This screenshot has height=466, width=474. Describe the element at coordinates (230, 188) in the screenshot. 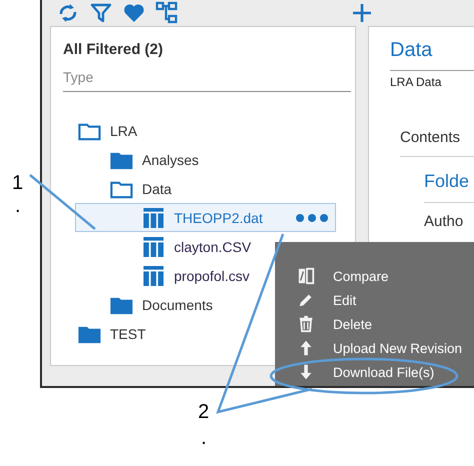

I see `tree-item: Data` at that location.